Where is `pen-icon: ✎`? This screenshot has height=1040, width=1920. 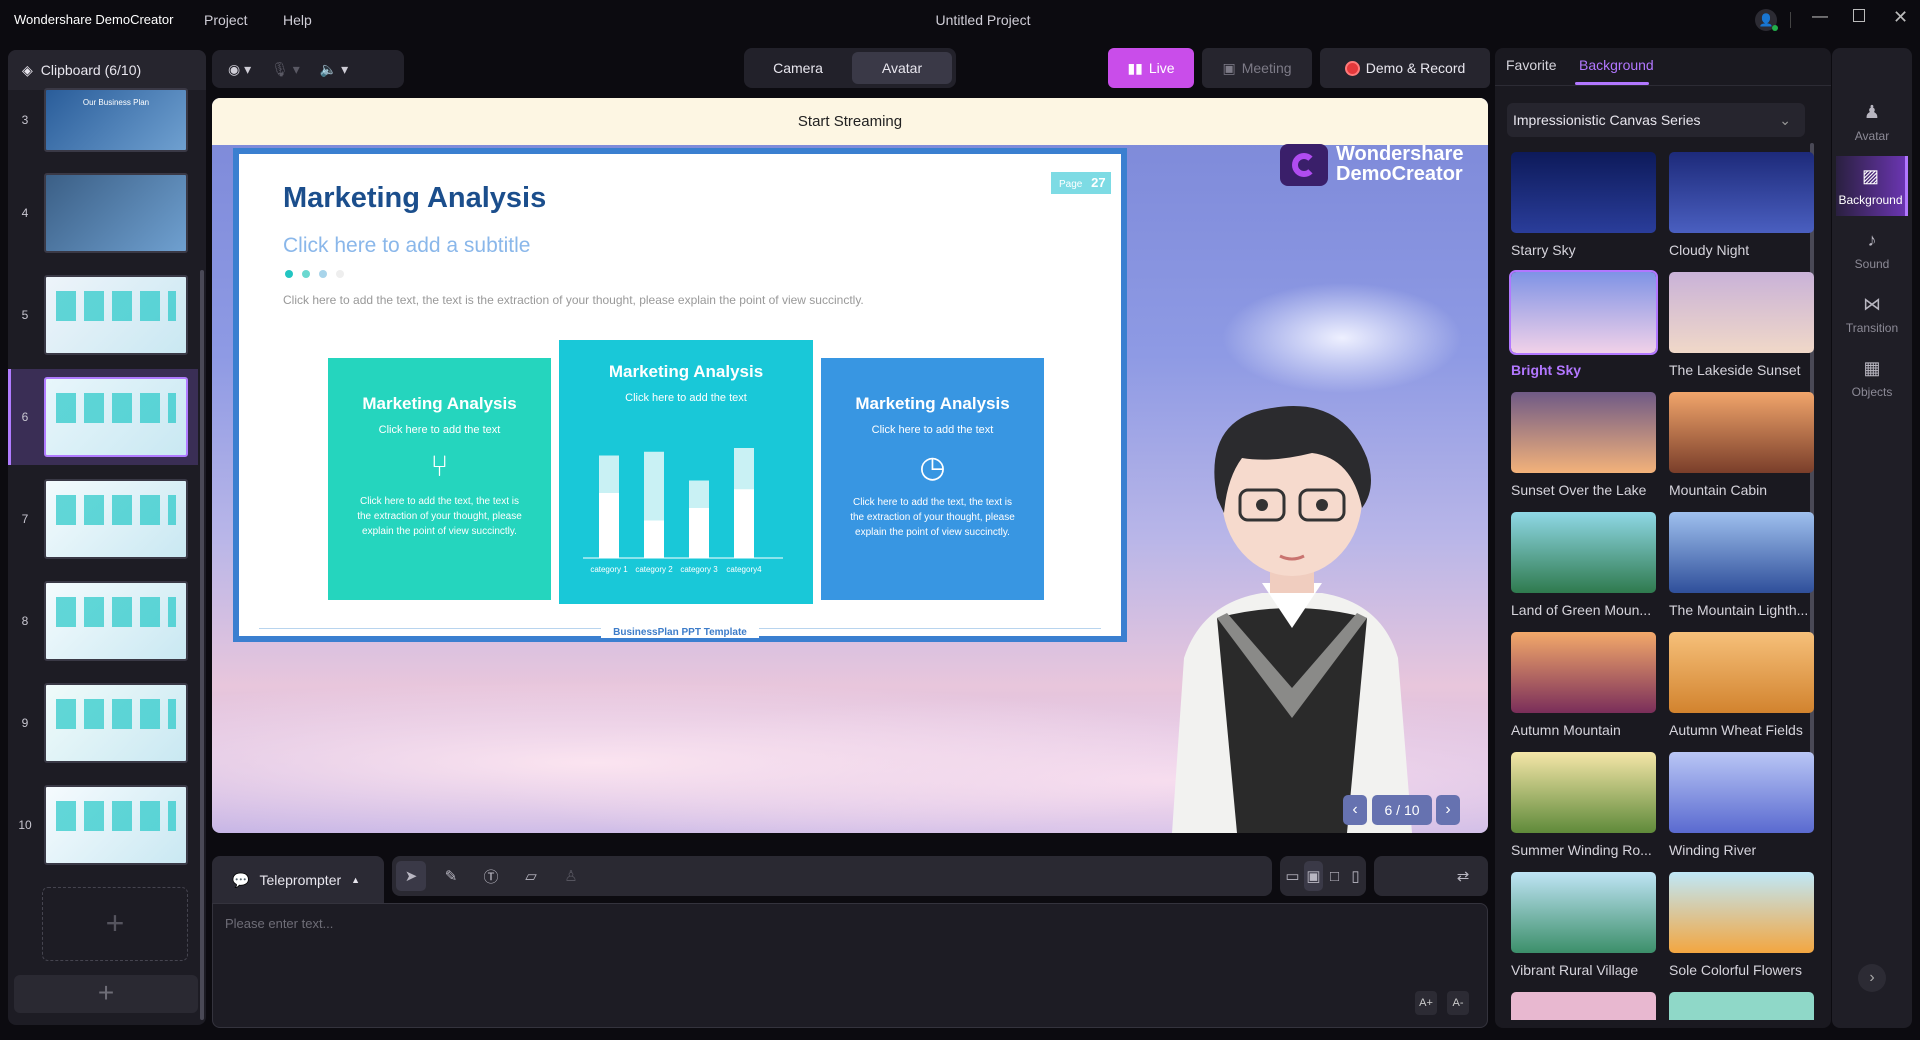
pen-icon: ✎ is located at coordinates (451, 876).